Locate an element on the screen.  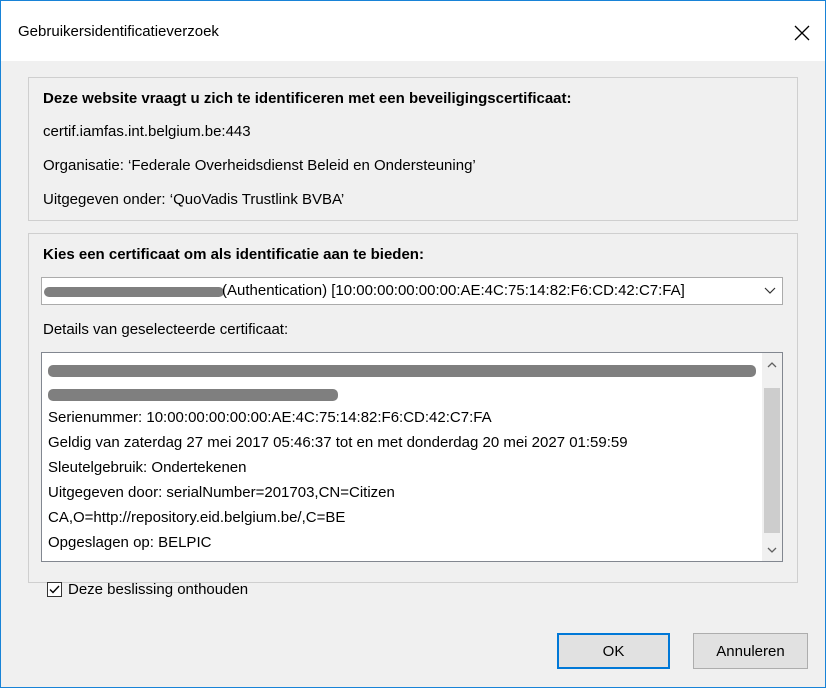
scrollbar-thumb is located at coordinates (772, 460).